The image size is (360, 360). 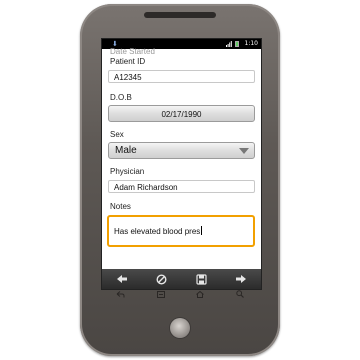 I want to click on save-button, so click(x=202, y=279).